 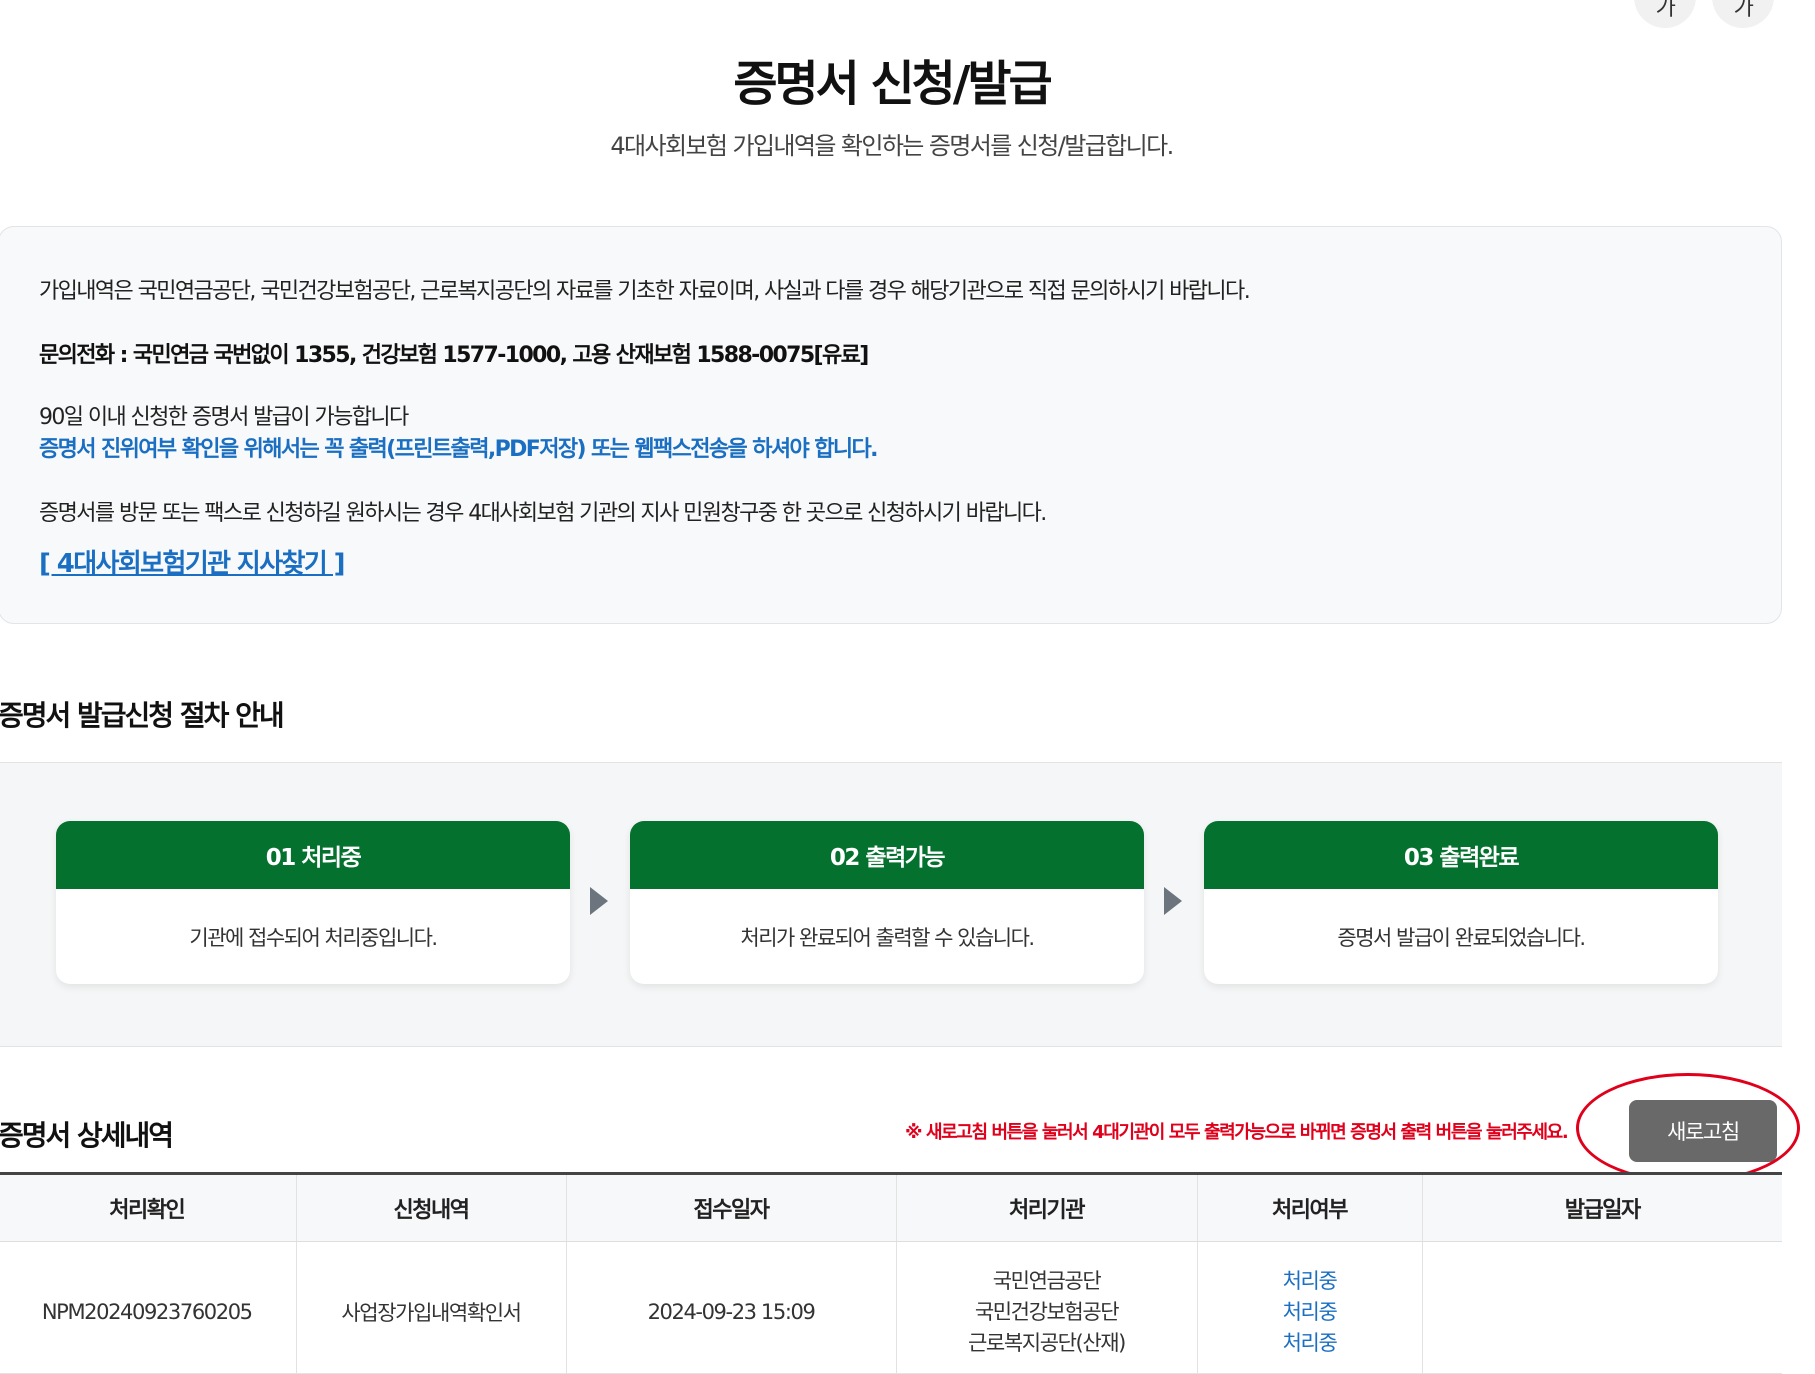 I want to click on column-header-agency: 처리기관, so click(x=1046, y=1207).